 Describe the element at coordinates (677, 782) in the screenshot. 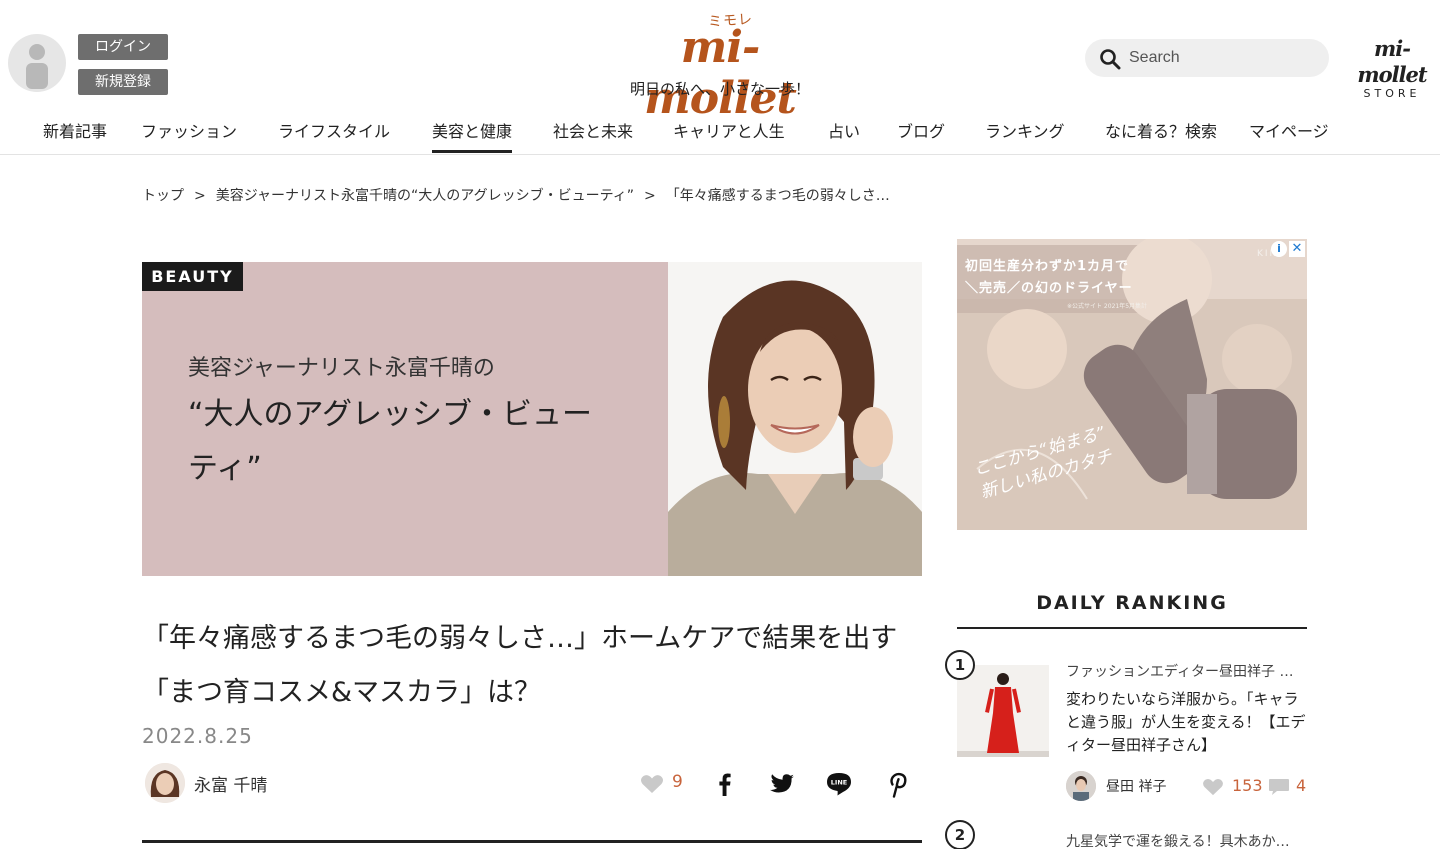

I see `like-count: 9` at that location.